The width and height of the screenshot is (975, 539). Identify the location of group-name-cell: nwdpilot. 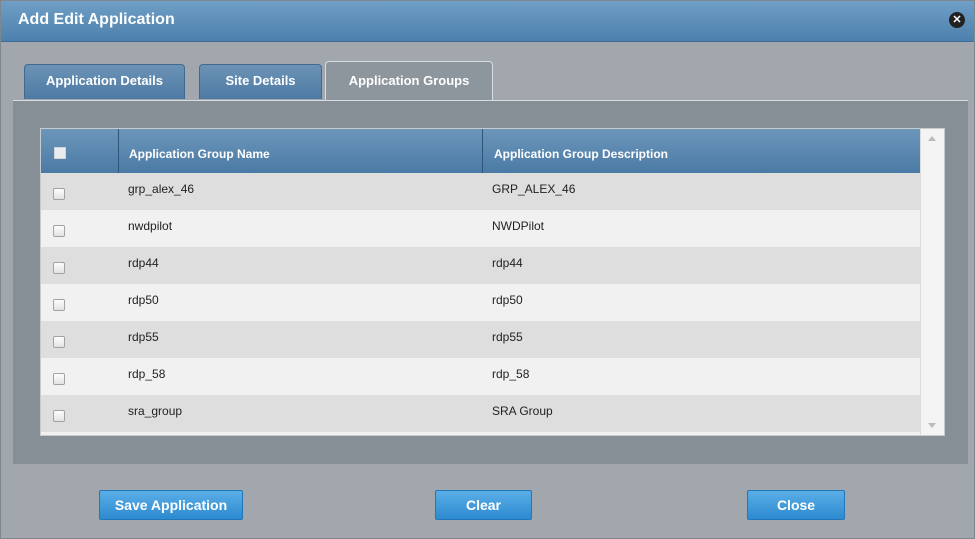
(150, 226).